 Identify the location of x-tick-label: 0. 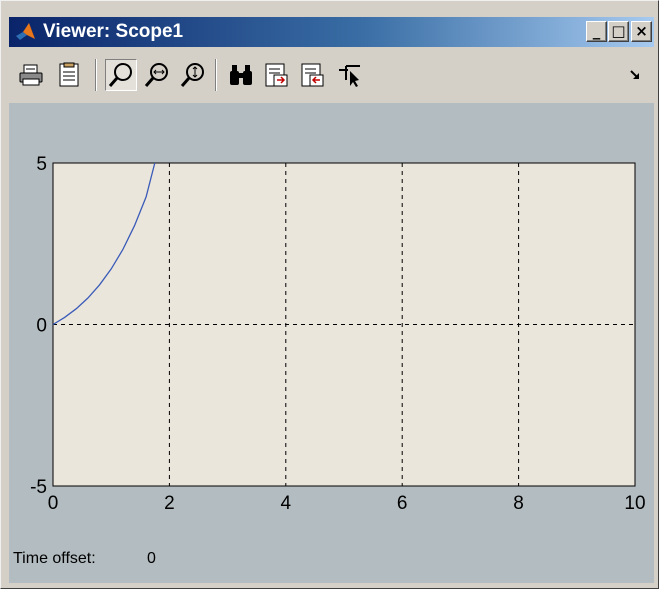
(53, 503).